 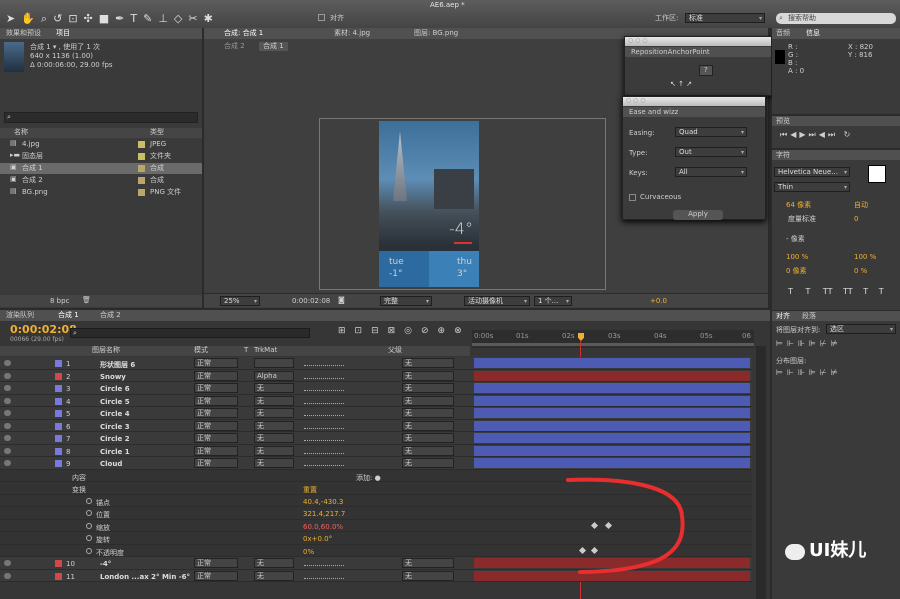 What do you see at coordinates (352, 33) in the screenshot?
I see `tab-footage: 素材: 4.jpg` at bounding box center [352, 33].